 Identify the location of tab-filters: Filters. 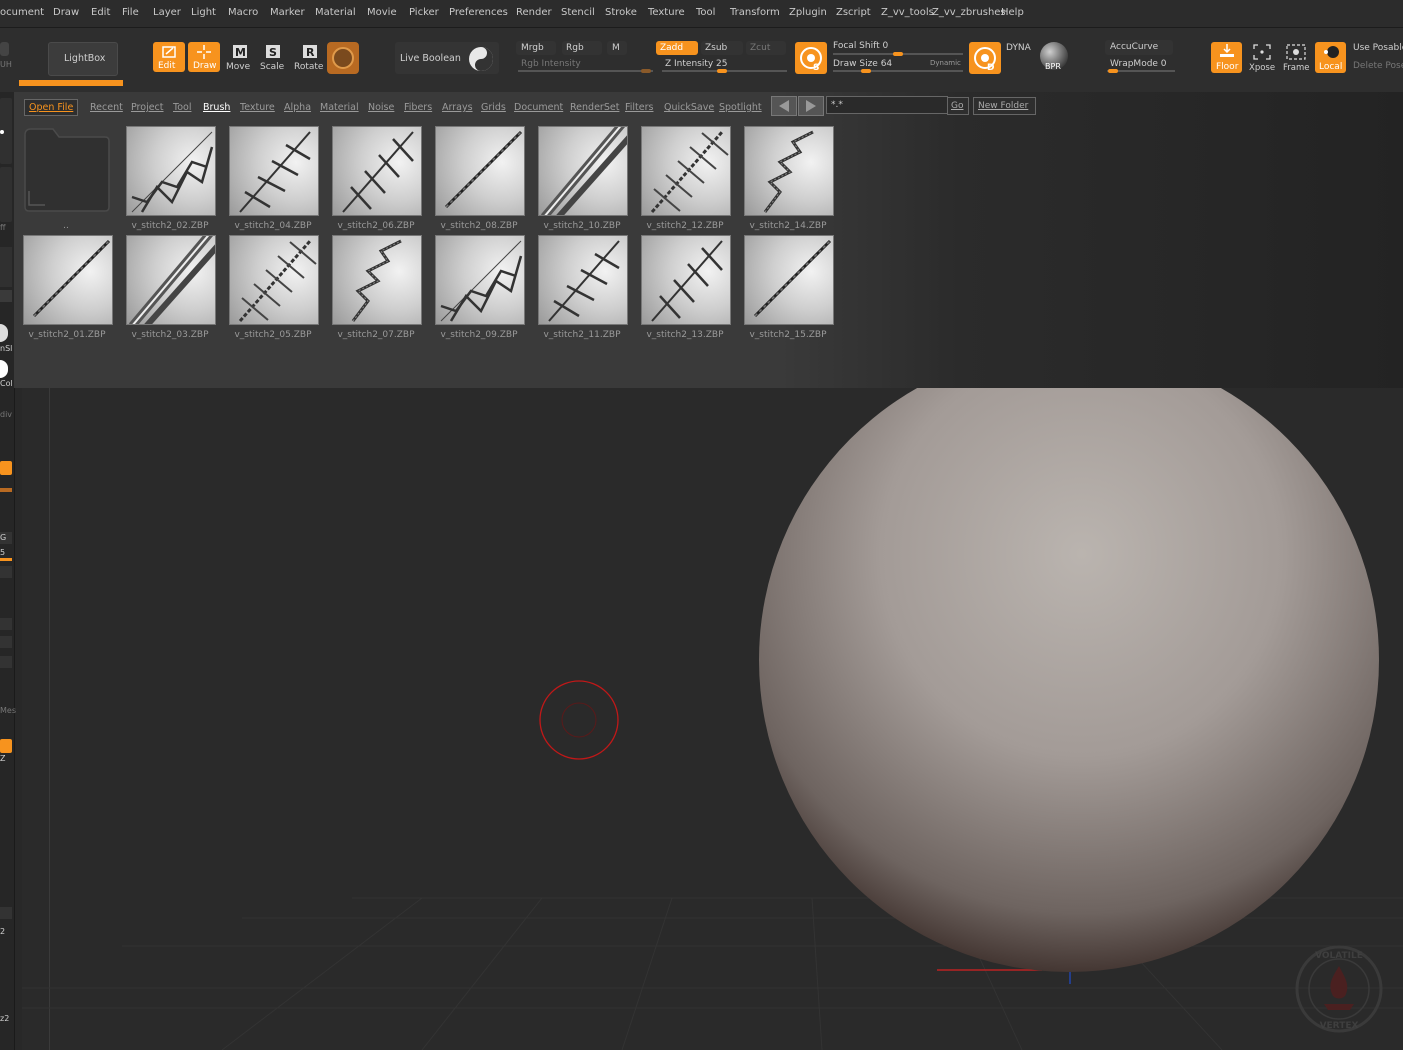
(639, 107).